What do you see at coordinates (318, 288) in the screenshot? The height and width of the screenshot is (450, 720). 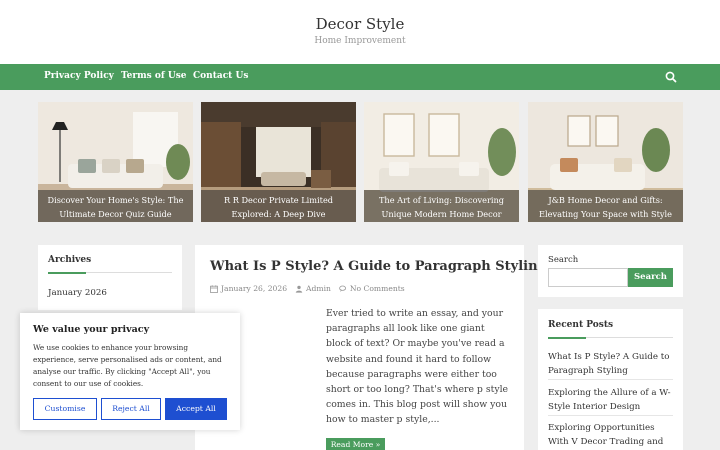 I see `post-author-text: Admin` at bounding box center [318, 288].